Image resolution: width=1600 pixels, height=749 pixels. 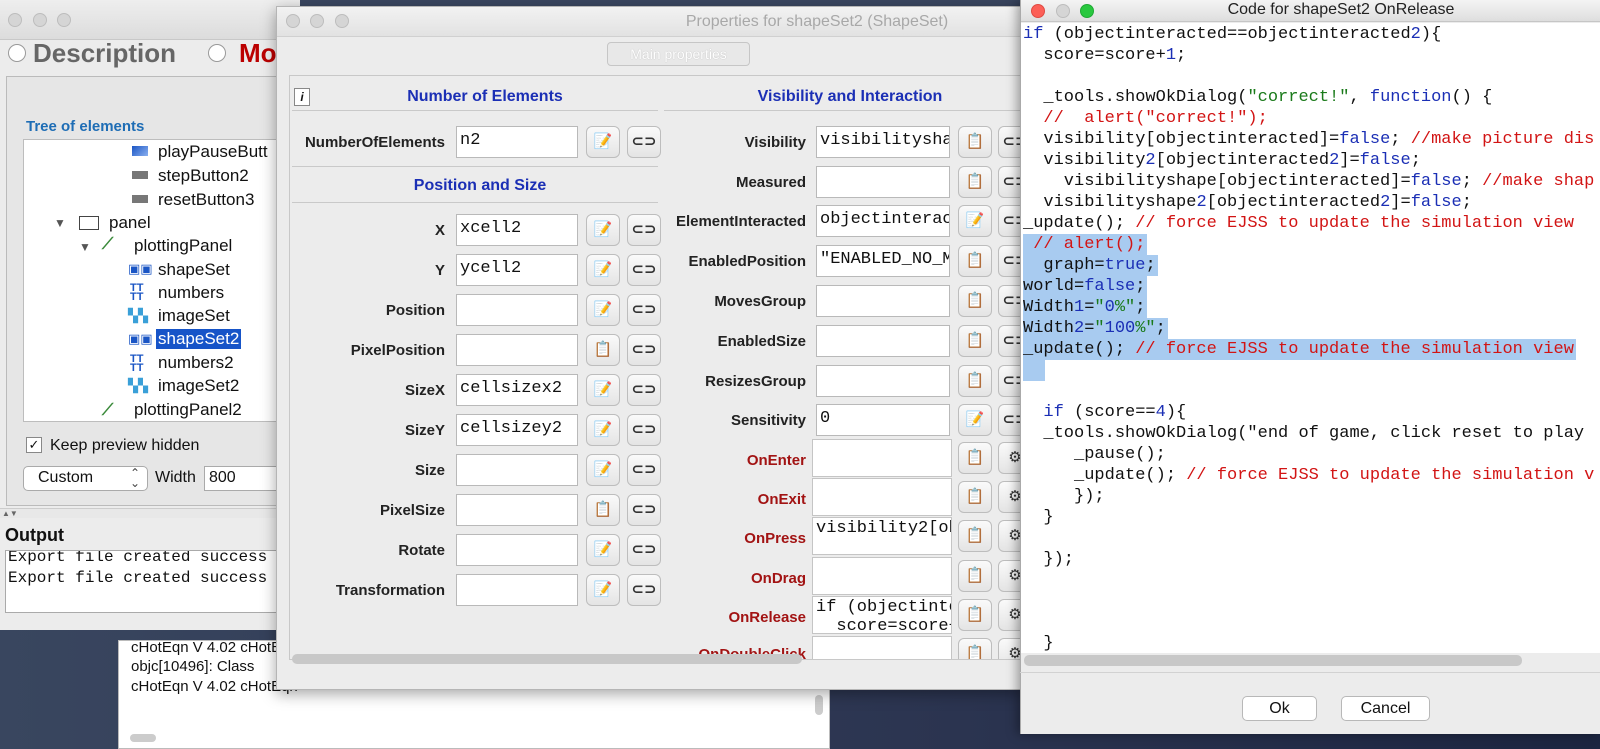 I want to click on prop-input-measured, so click(x=883, y=182).